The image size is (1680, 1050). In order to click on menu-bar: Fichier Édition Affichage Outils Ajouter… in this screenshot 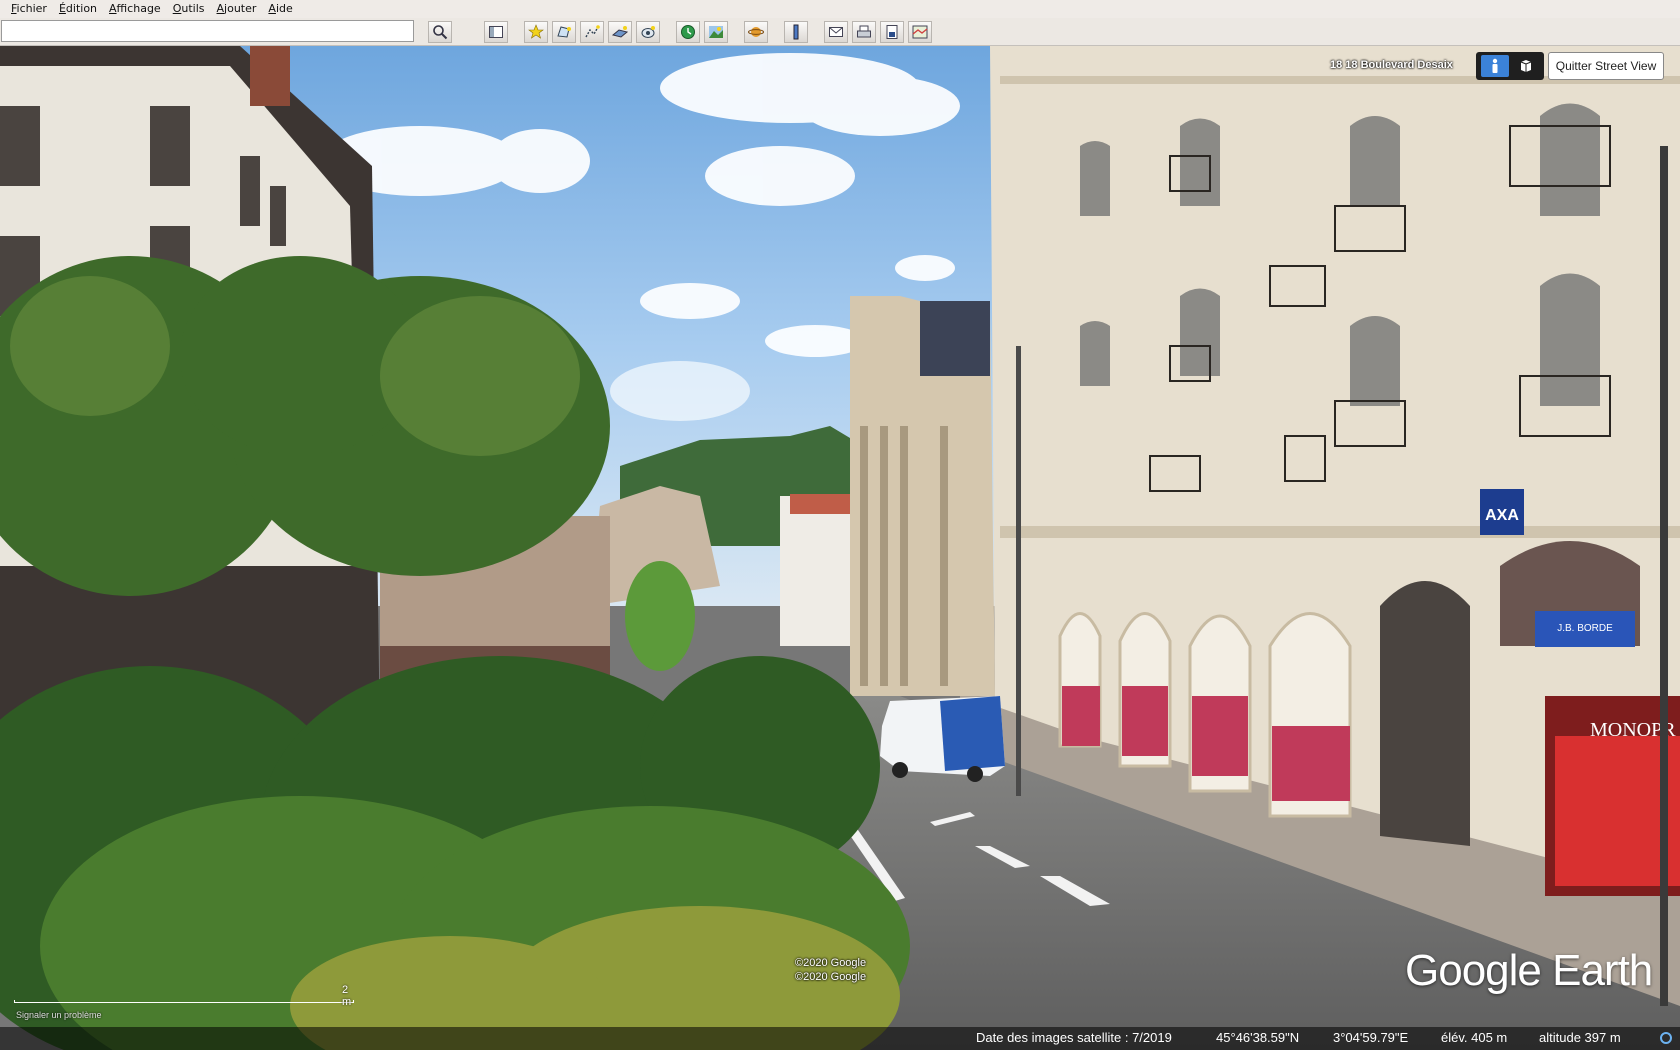, I will do `click(840, 9)`.